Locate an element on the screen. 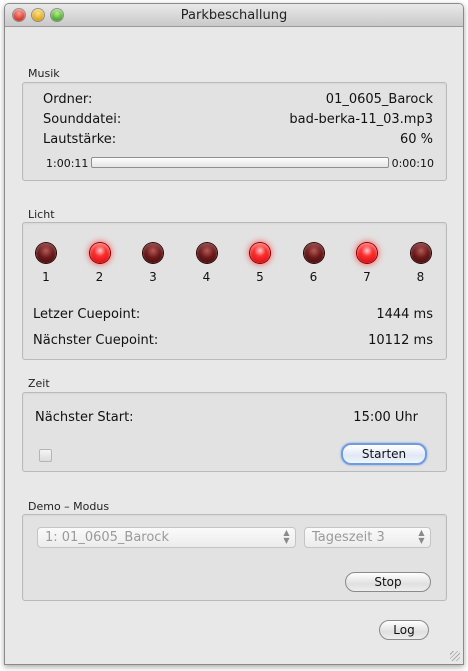 This screenshot has height=671, width=468. section-label-zeit: Zeit is located at coordinates (39, 383).